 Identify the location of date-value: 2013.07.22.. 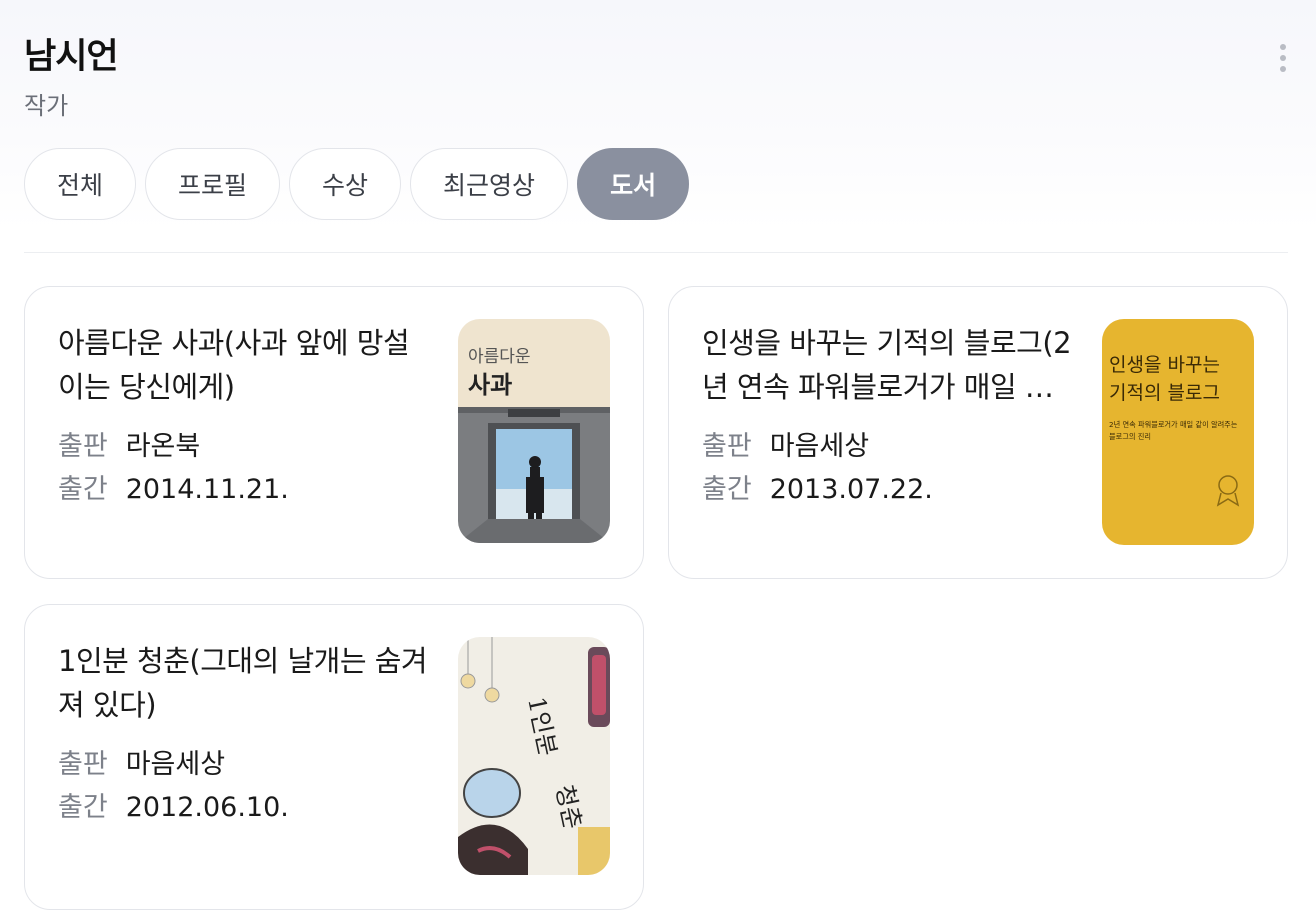
(851, 489).